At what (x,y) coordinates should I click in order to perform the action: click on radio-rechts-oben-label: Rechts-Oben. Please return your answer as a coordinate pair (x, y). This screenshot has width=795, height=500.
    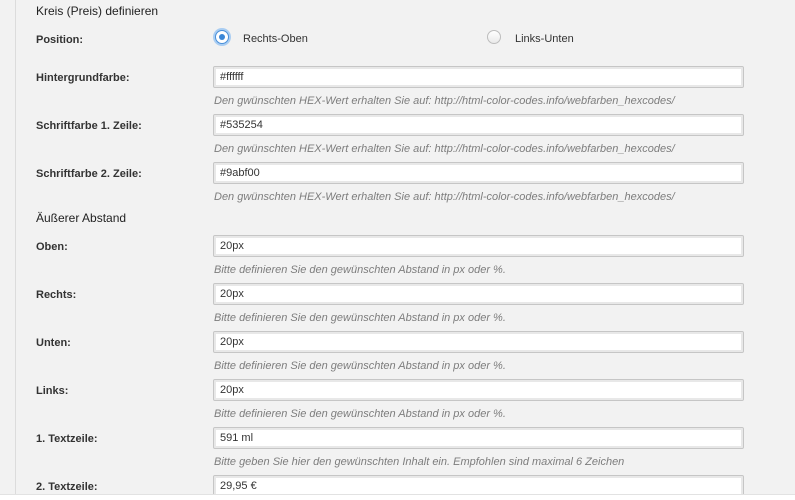
    Looking at the image, I should click on (275, 39).